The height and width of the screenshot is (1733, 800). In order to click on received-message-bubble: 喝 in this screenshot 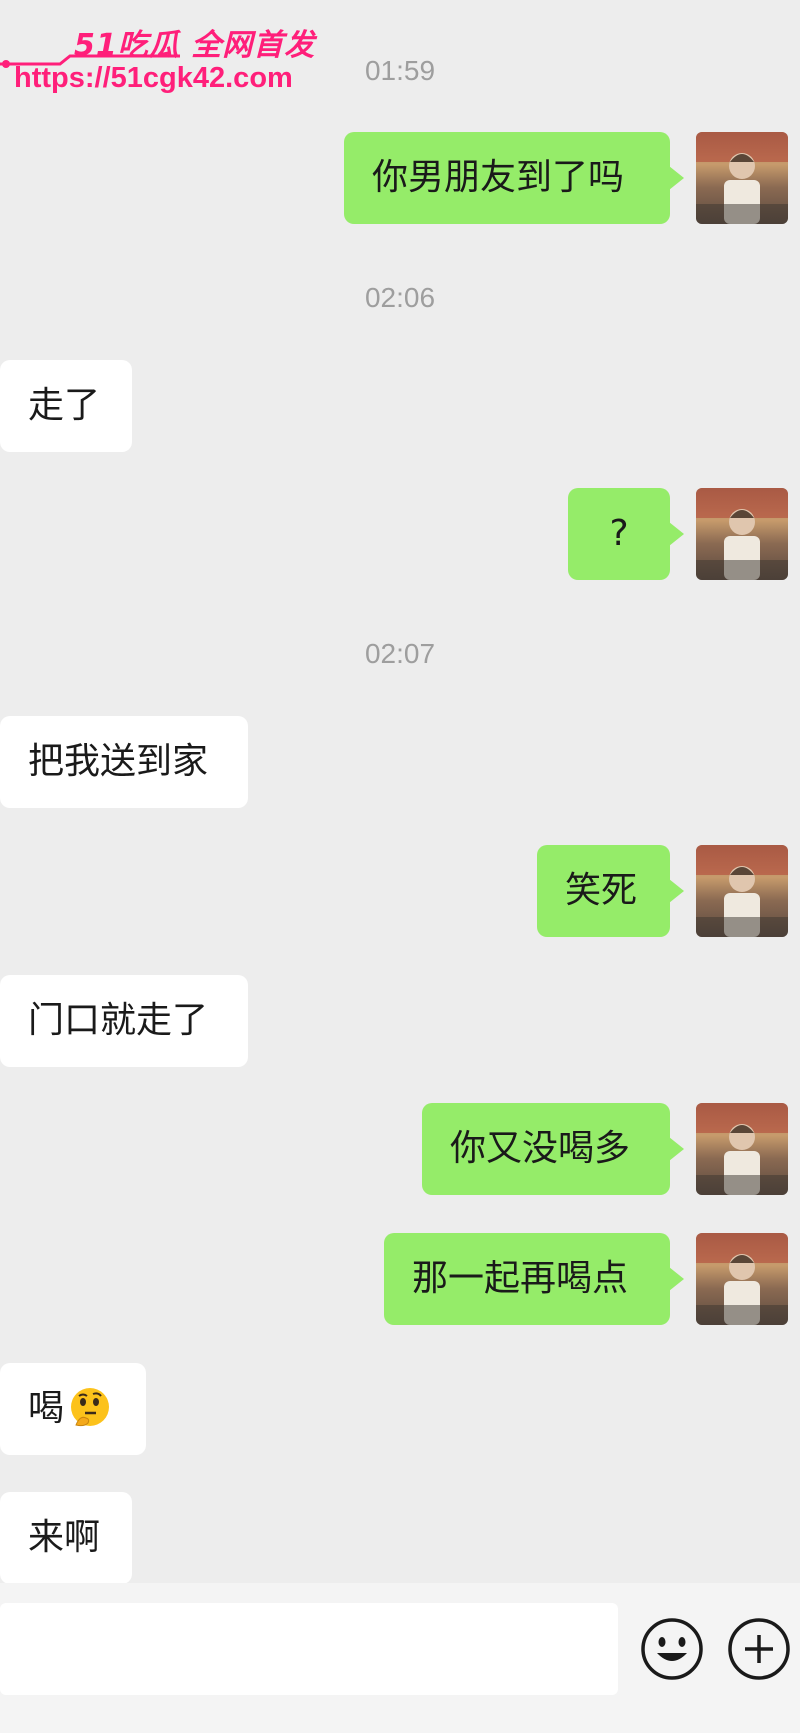, I will do `click(73, 1409)`.